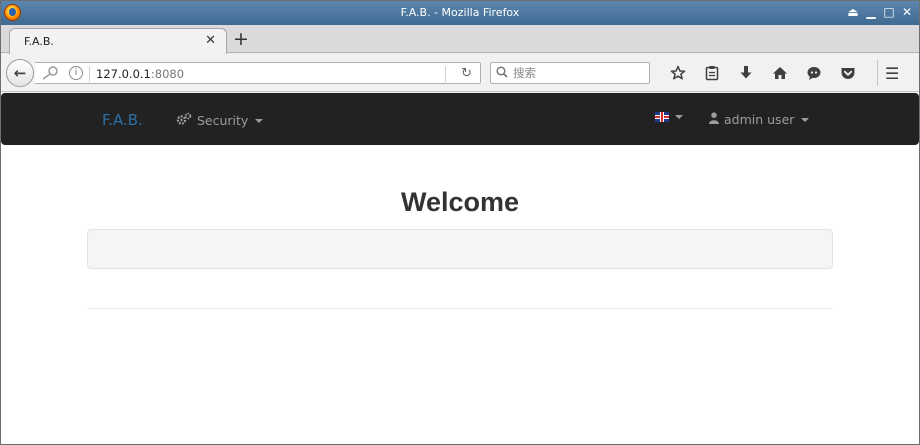 The image size is (920, 445). I want to click on title-bar: F.A.B. - Mozilla Firefox ⏏ ▁ □ ✕, so click(460, 13).